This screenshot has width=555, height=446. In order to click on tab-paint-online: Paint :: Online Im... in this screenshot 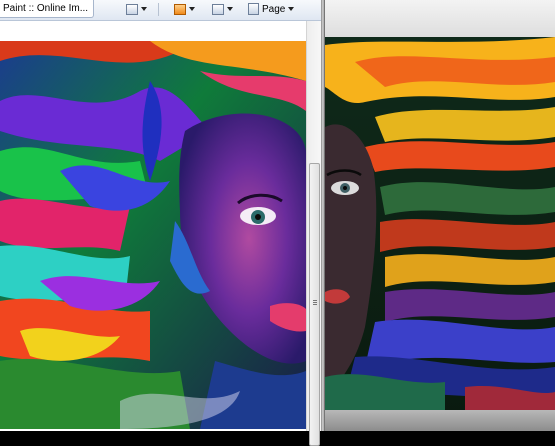, I will do `click(47, 9)`.